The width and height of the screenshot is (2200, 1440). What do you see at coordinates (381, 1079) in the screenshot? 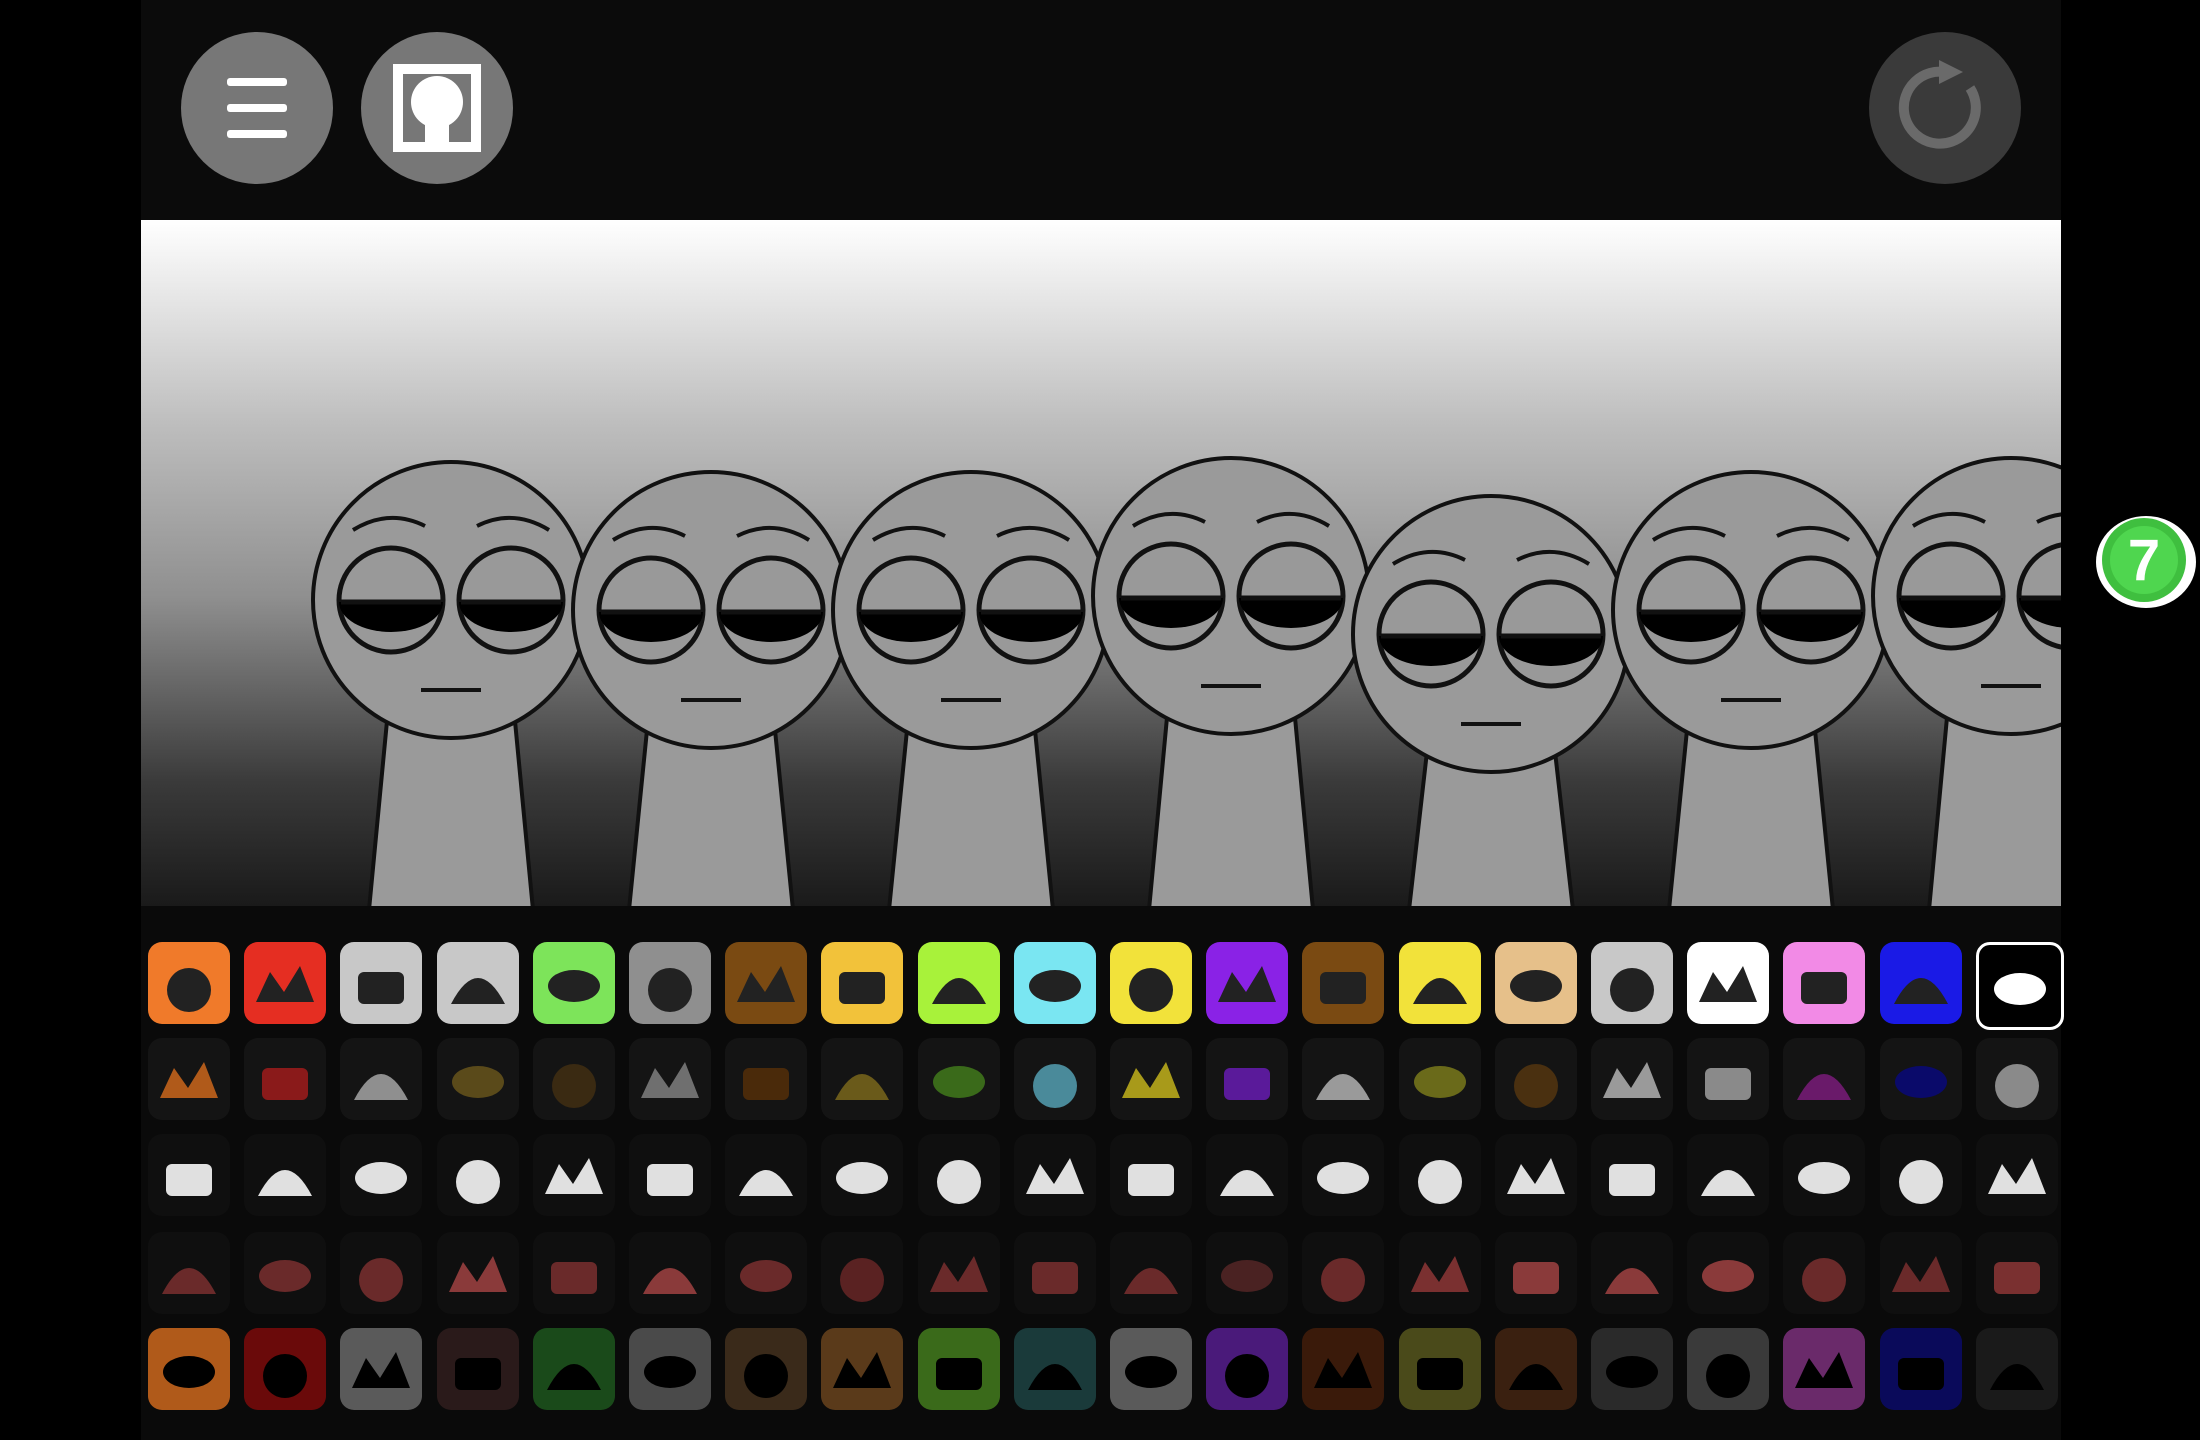
I see `silver-dish-dim-icon` at bounding box center [381, 1079].